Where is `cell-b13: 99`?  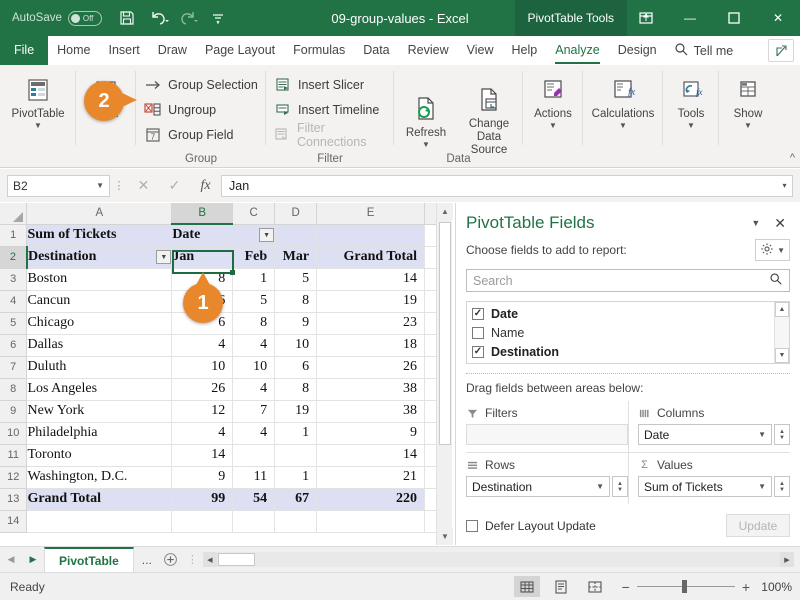
cell-b13: 99 is located at coordinates (202, 499).